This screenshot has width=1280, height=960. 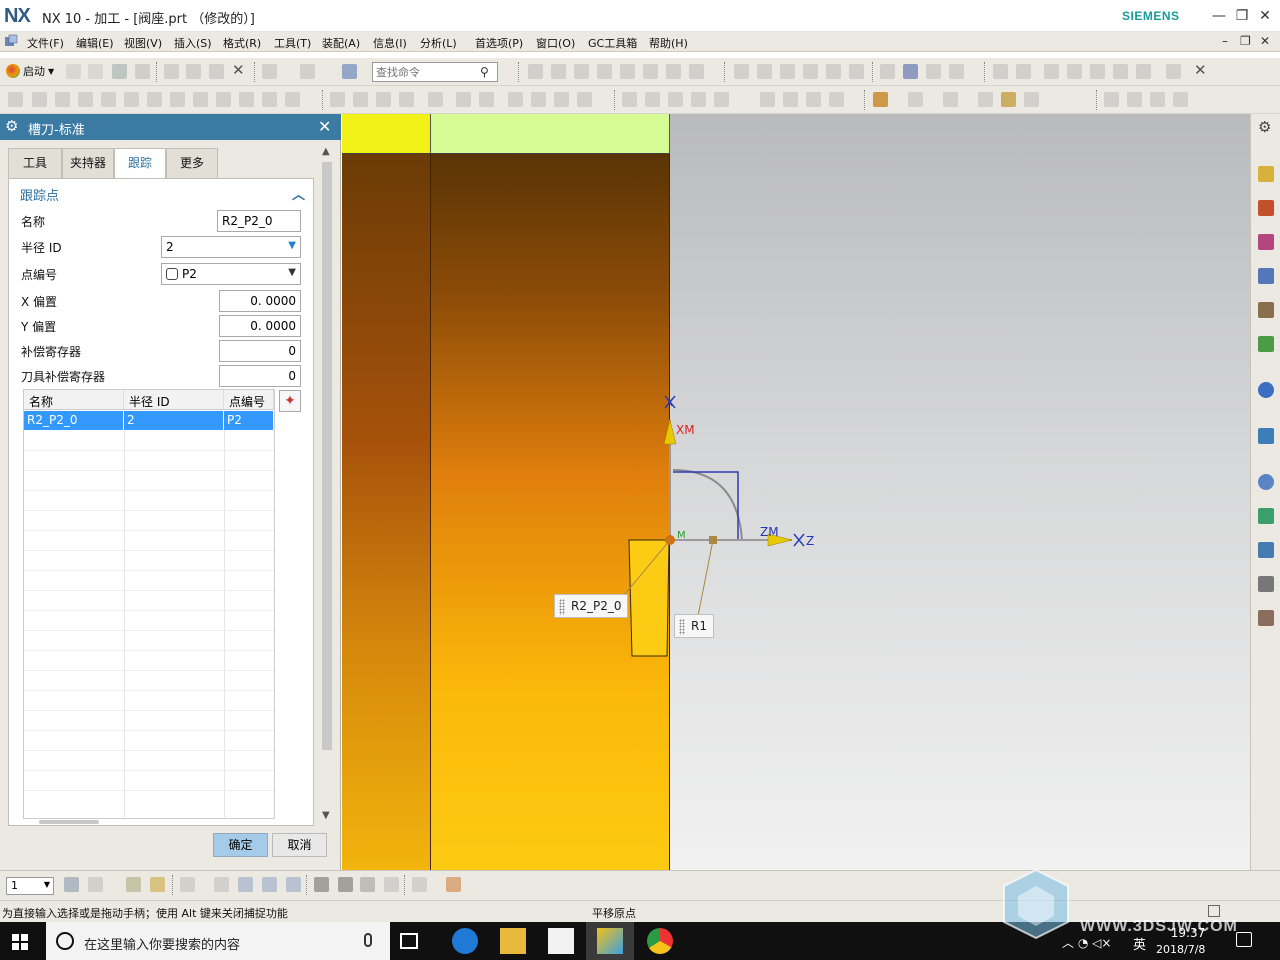 What do you see at coordinates (813, 99) in the screenshot?
I see `replace-face-icon` at bounding box center [813, 99].